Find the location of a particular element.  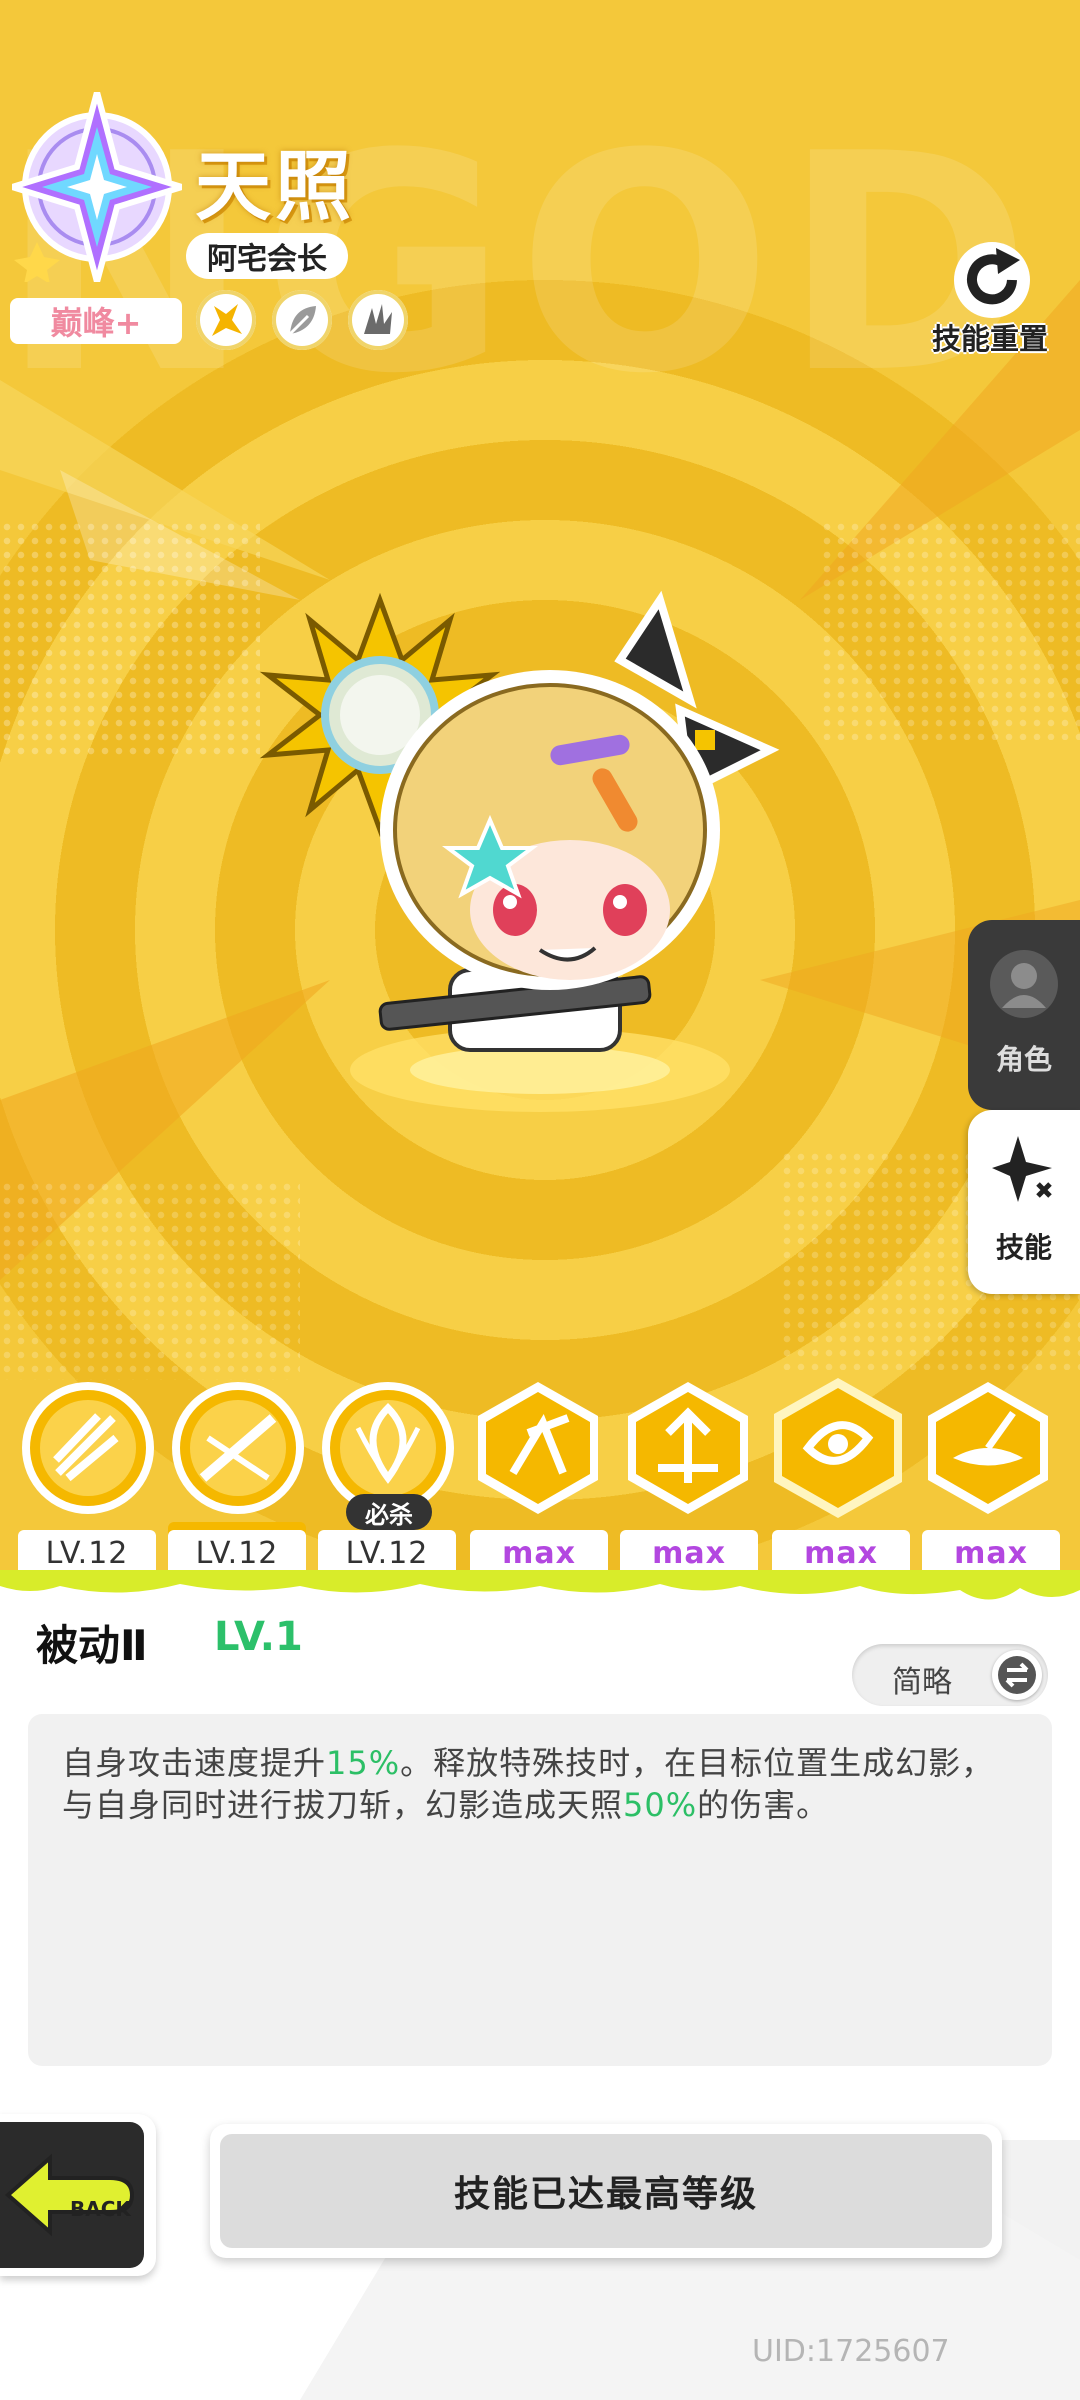

user-id: UID:1725607 is located at coordinates (851, 2351).